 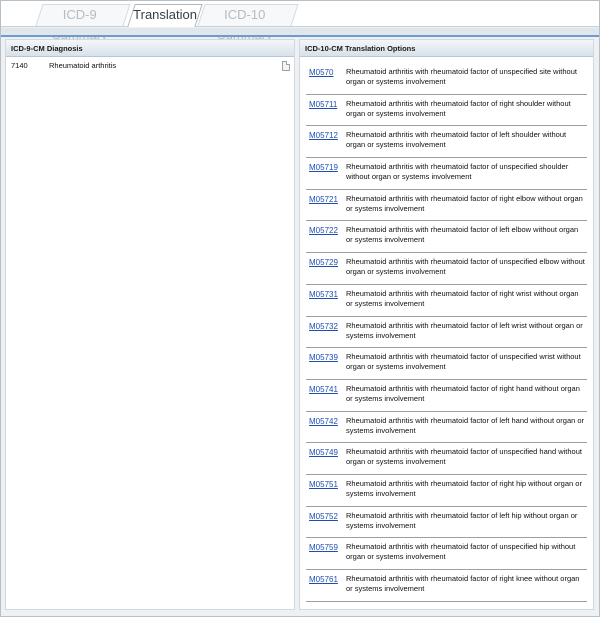 What do you see at coordinates (321, 73) in the screenshot?
I see `icd10-code-link: M0570` at bounding box center [321, 73].